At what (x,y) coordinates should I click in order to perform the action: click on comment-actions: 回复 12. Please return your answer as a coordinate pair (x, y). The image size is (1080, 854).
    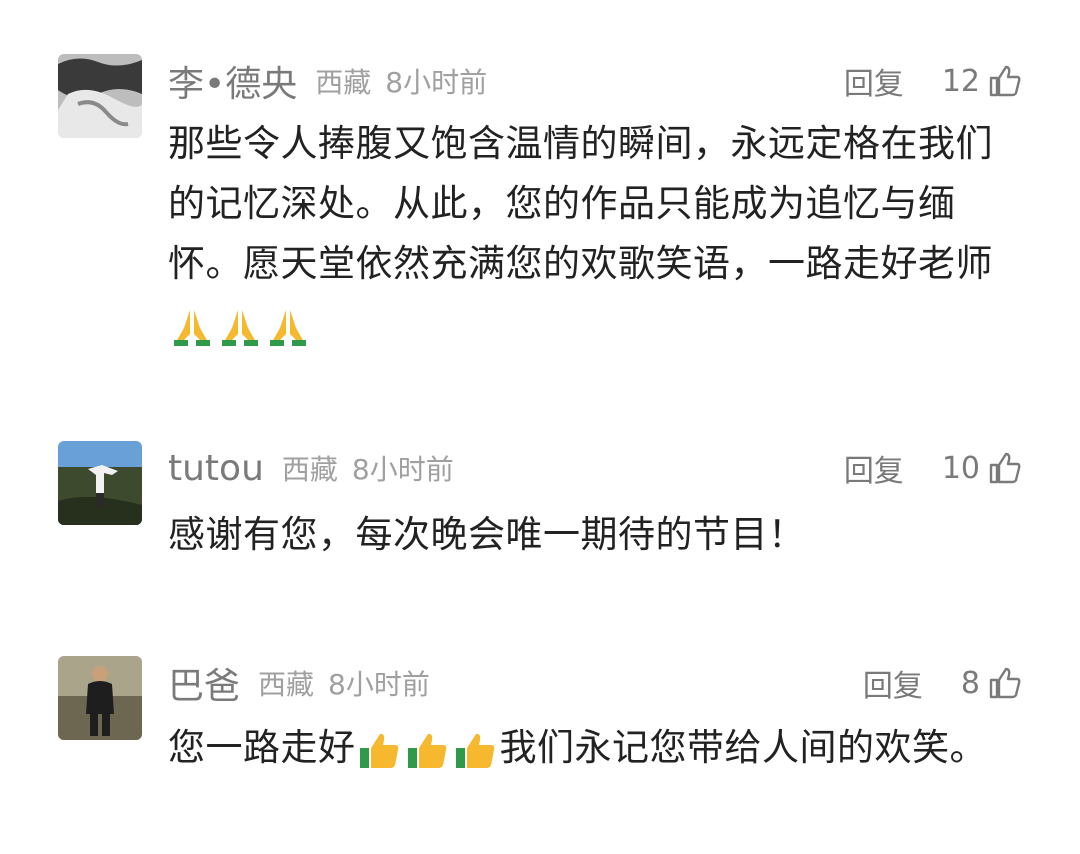
    Looking at the image, I should click on (933, 81).